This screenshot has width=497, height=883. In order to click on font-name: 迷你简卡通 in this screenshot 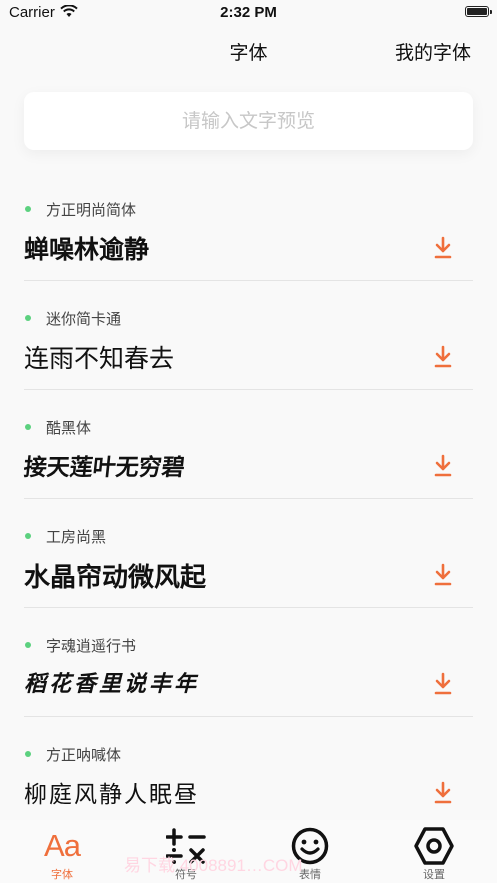, I will do `click(84, 319)`.